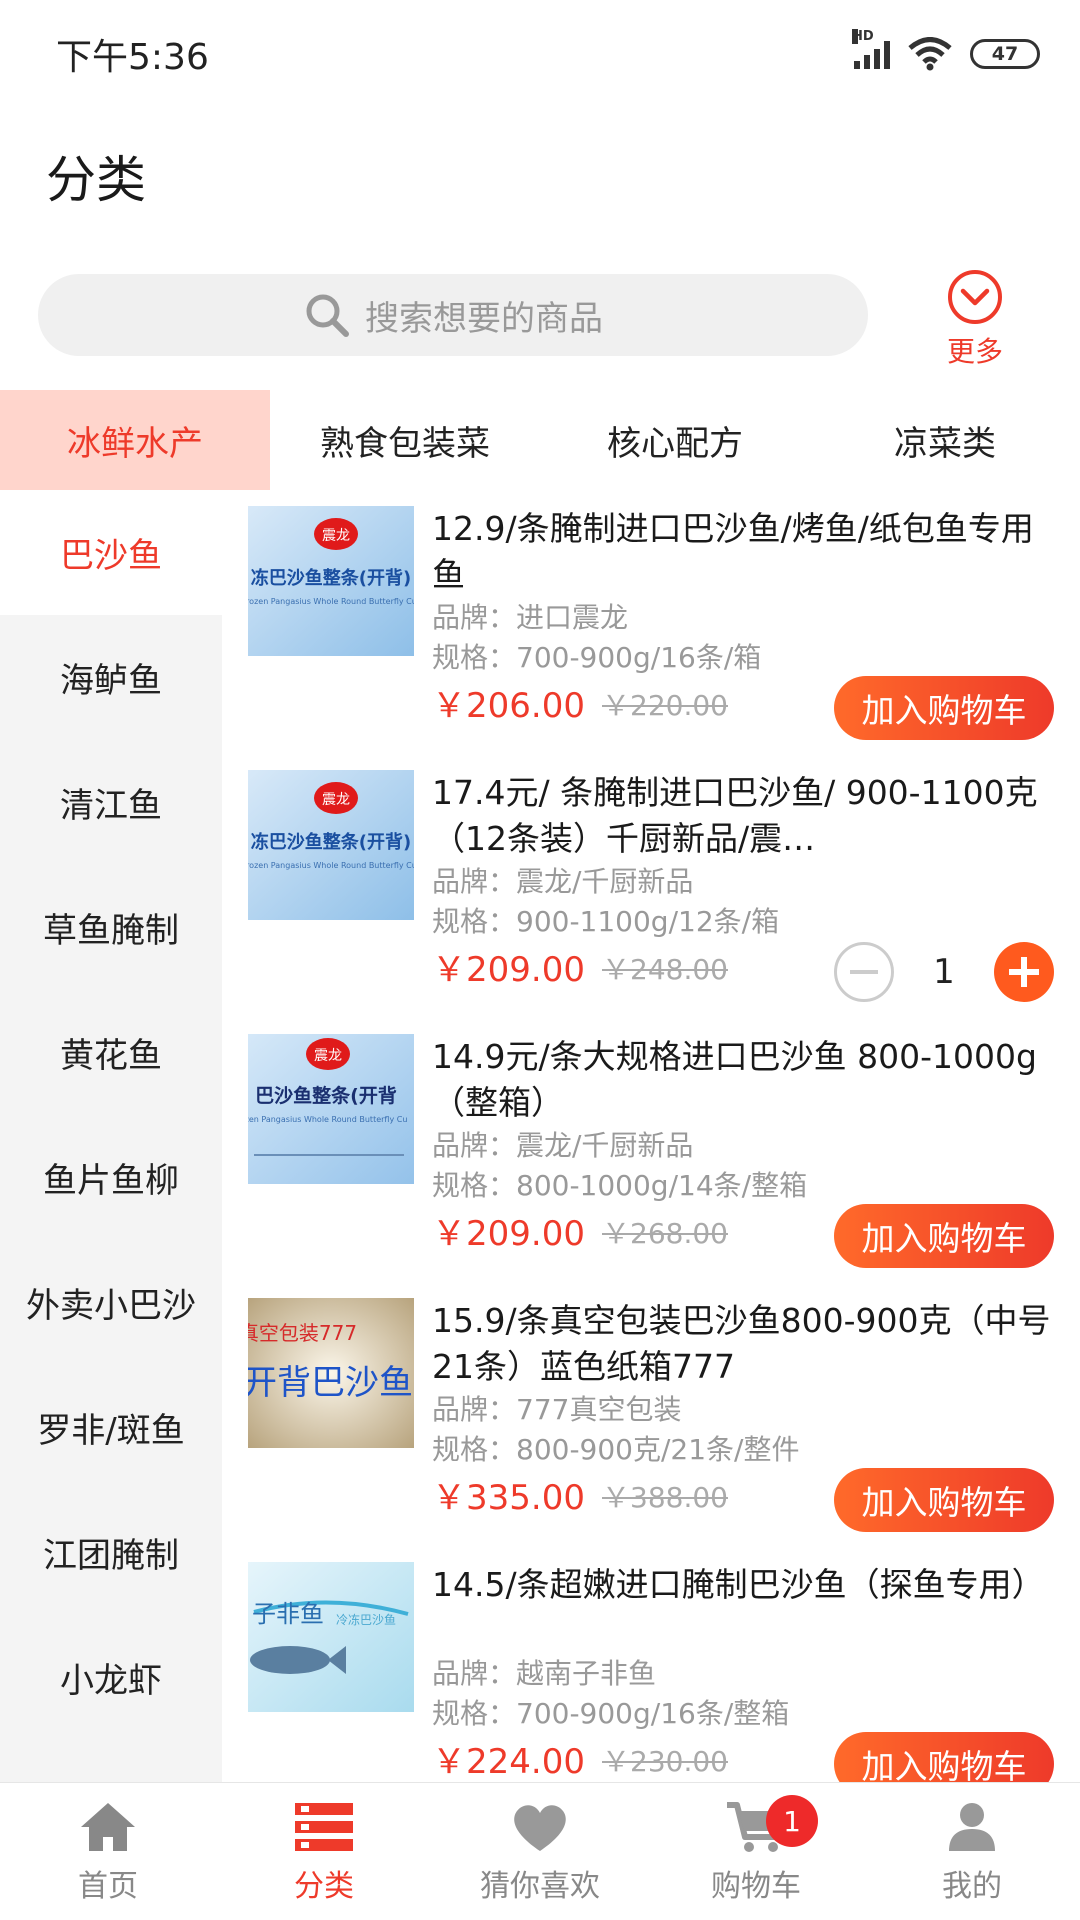  I want to click on signal-icon: HD, so click(871, 49).